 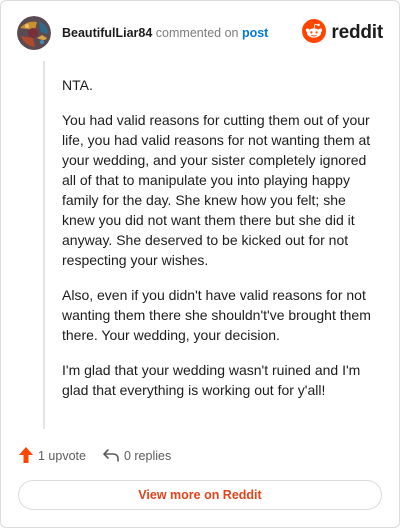 What do you see at coordinates (113, 456) in the screenshot?
I see `reply-arrow-icon` at bounding box center [113, 456].